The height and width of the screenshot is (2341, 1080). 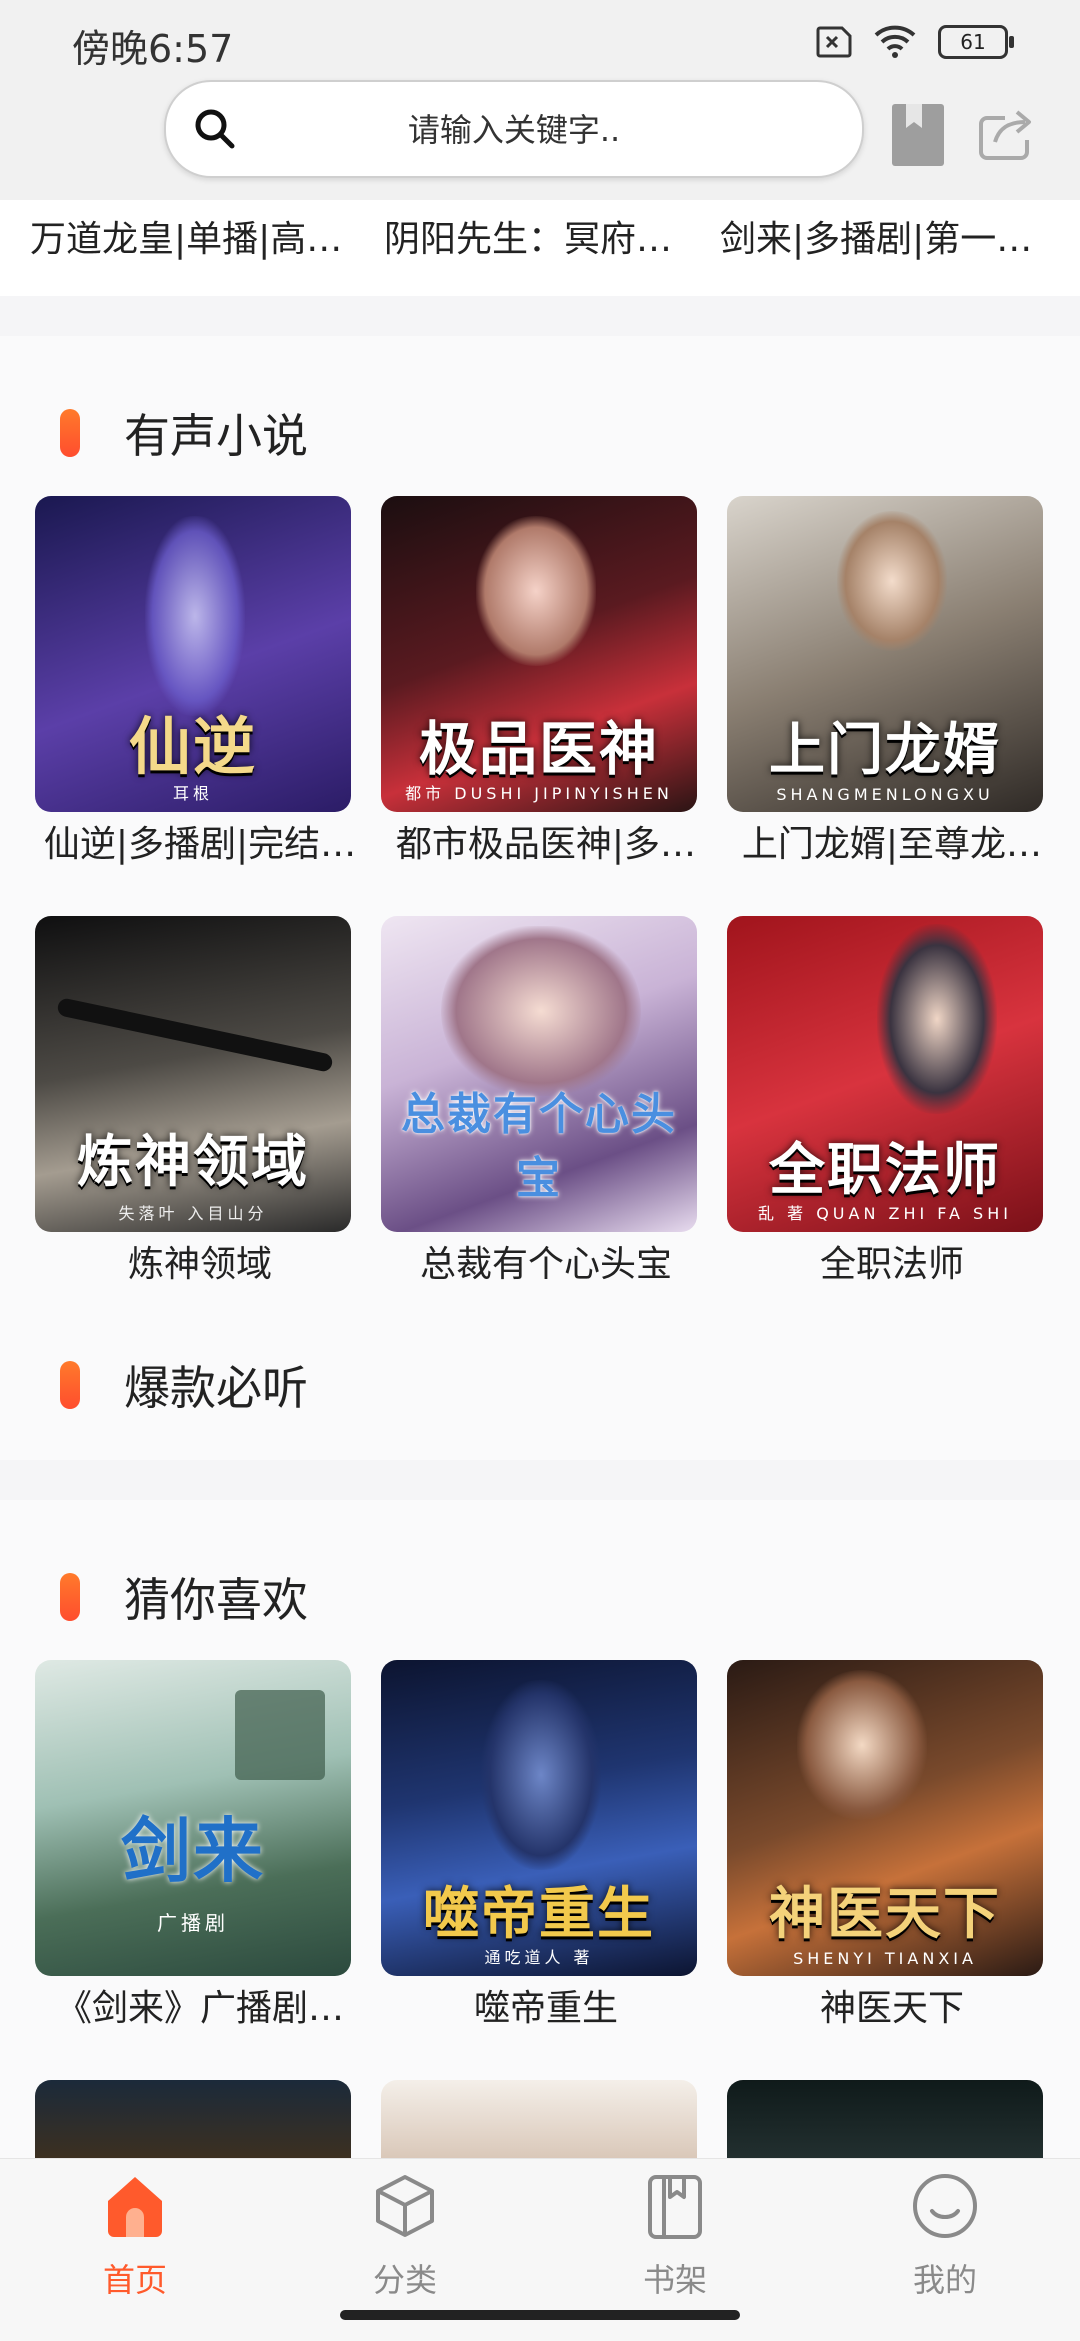 I want to click on book-cover: 噬帝重生 通吃道人 著, so click(x=539, y=1818).